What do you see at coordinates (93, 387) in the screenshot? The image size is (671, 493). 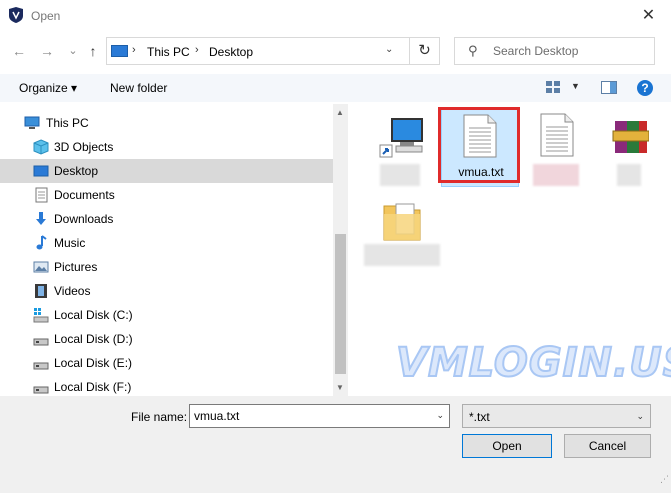 I see `sidebar-item-label: Local Disk (F:)` at bounding box center [93, 387].